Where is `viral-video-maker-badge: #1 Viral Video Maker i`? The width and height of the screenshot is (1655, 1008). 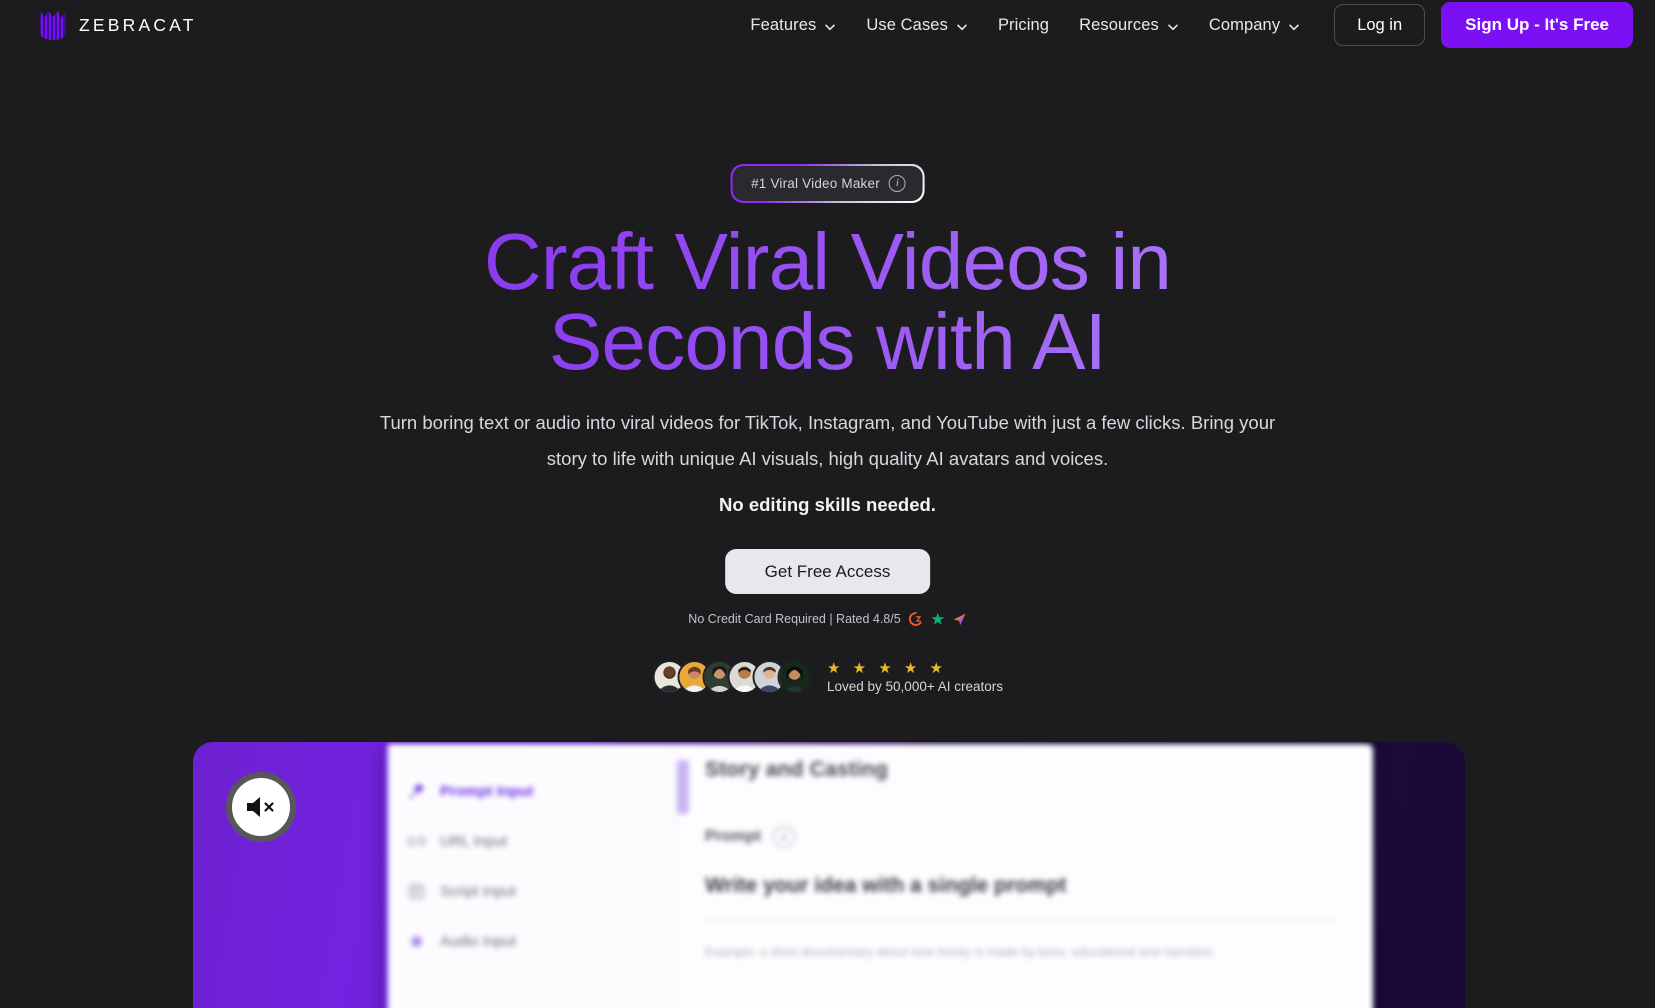 viral-video-maker-badge: #1 Viral Video Maker i is located at coordinates (827, 183).